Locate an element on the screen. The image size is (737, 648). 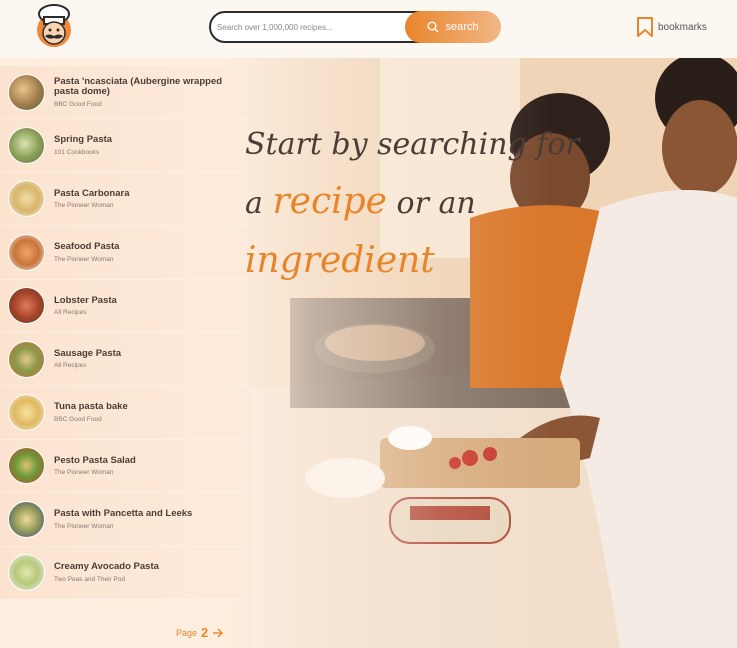
page-word: Page is located at coordinates (187, 632).